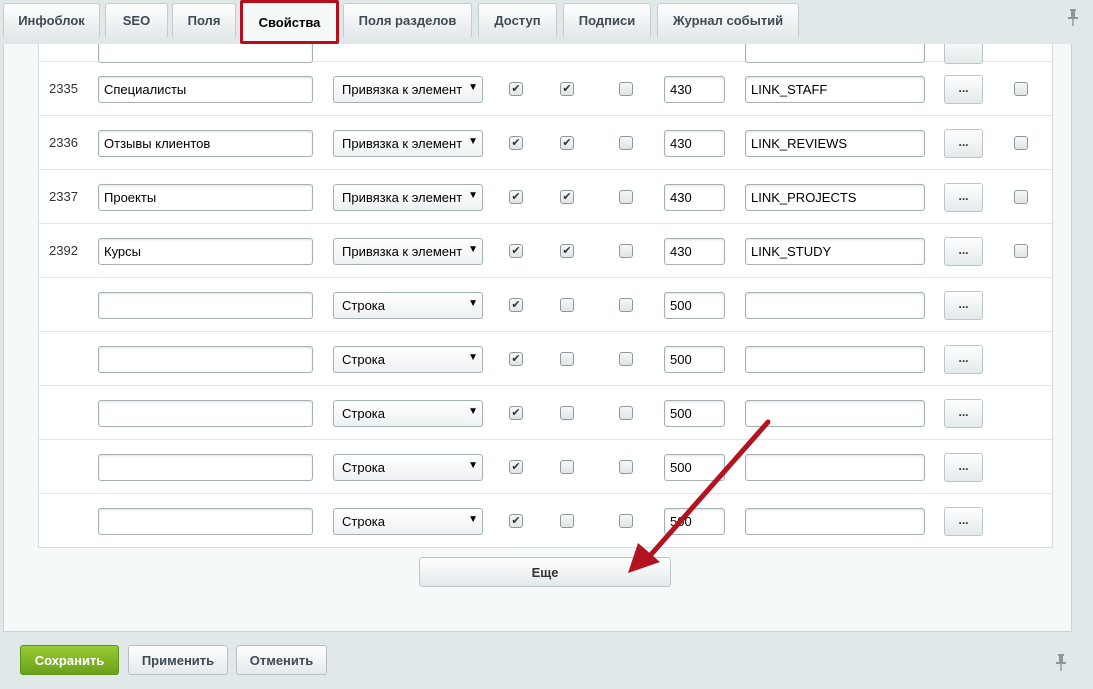 The height and width of the screenshot is (689, 1093). Describe the element at coordinates (205, 143) in the screenshot. I see `property-name-input: Отзывы клиентов` at that location.